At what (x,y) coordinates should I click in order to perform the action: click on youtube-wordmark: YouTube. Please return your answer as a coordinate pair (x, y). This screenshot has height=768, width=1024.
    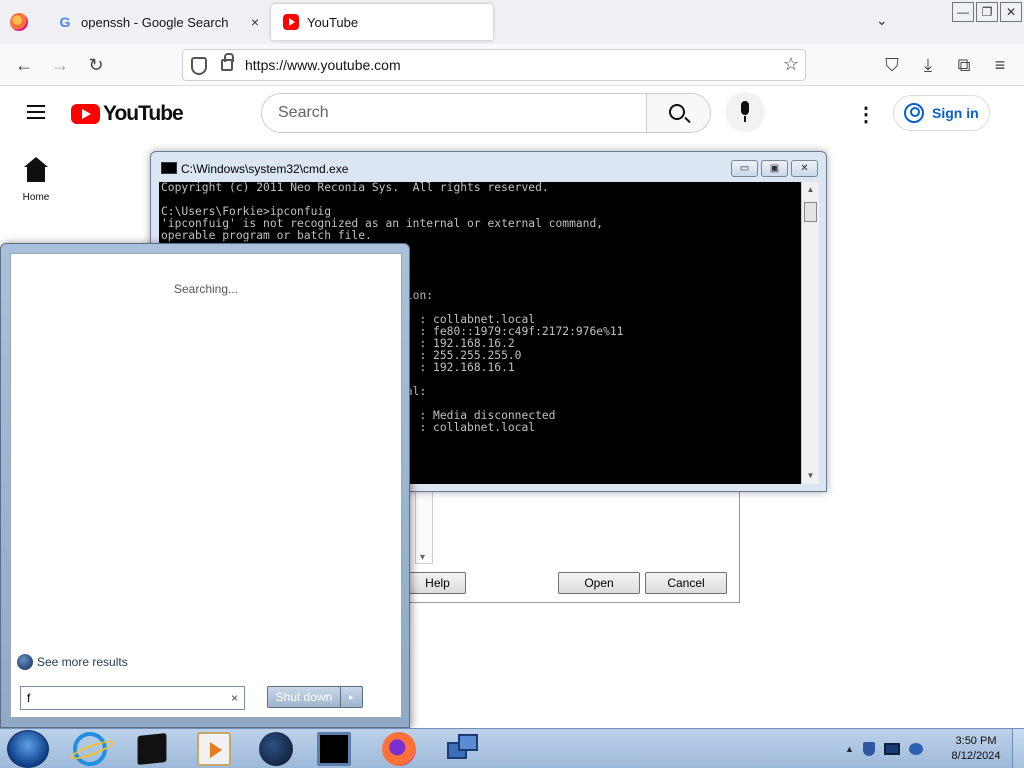
    Looking at the image, I should click on (143, 113).